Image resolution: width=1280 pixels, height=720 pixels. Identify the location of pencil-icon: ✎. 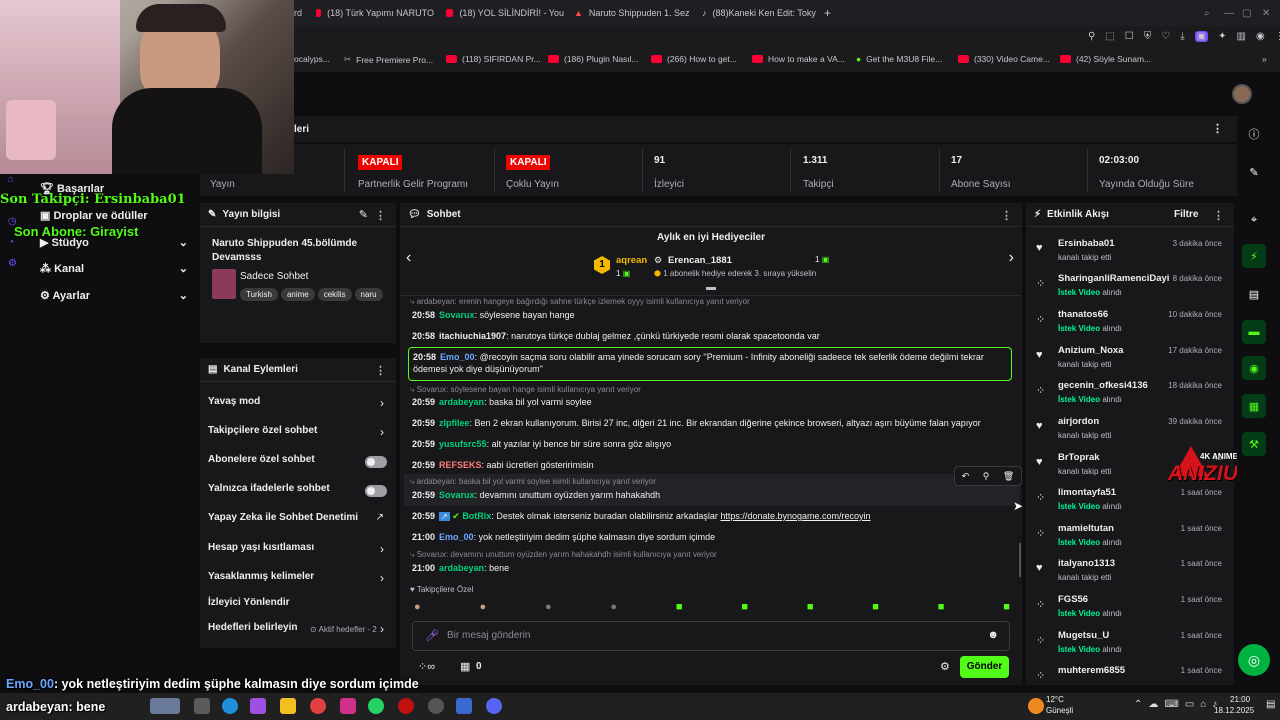
(1254, 172).